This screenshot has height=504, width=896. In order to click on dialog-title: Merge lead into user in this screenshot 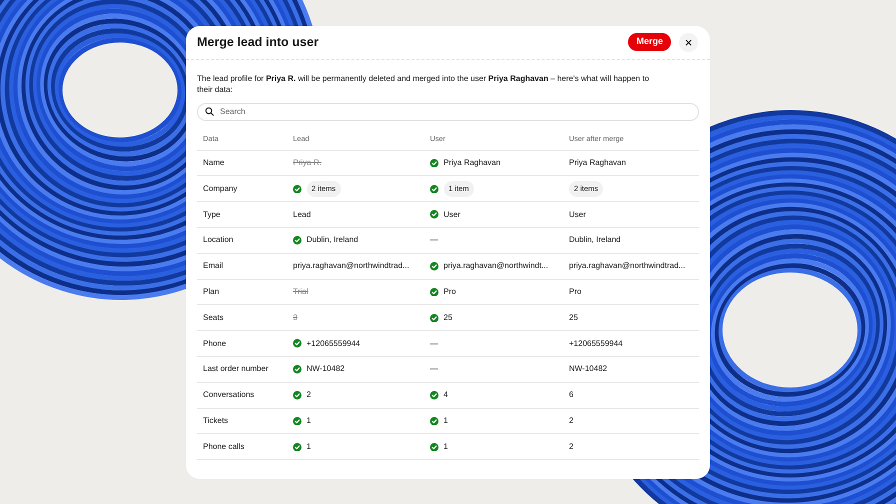, I will do `click(258, 42)`.